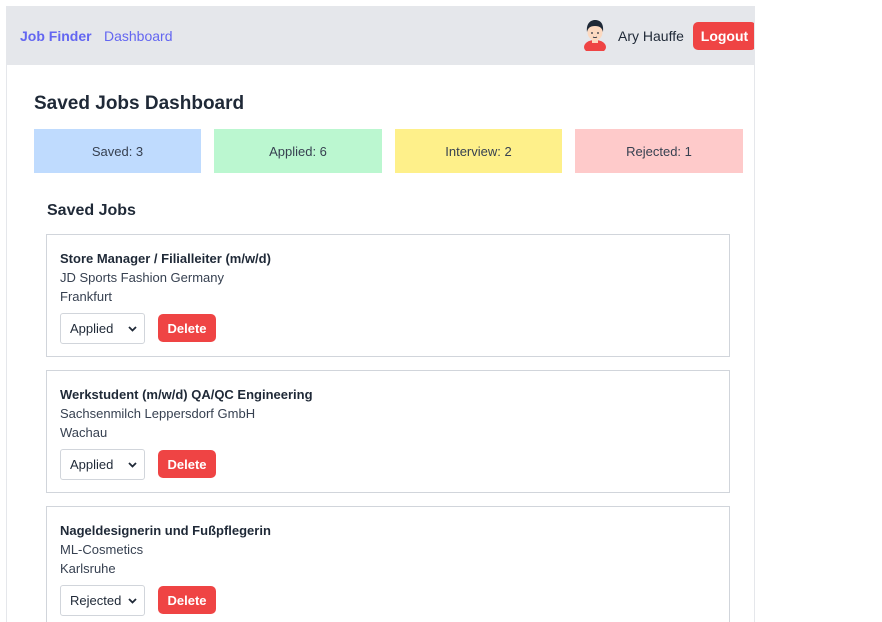 The image size is (882, 622). What do you see at coordinates (186, 394) in the screenshot?
I see `job-title: Werkstudent (m/w/d) QA/QC Engineering` at bounding box center [186, 394].